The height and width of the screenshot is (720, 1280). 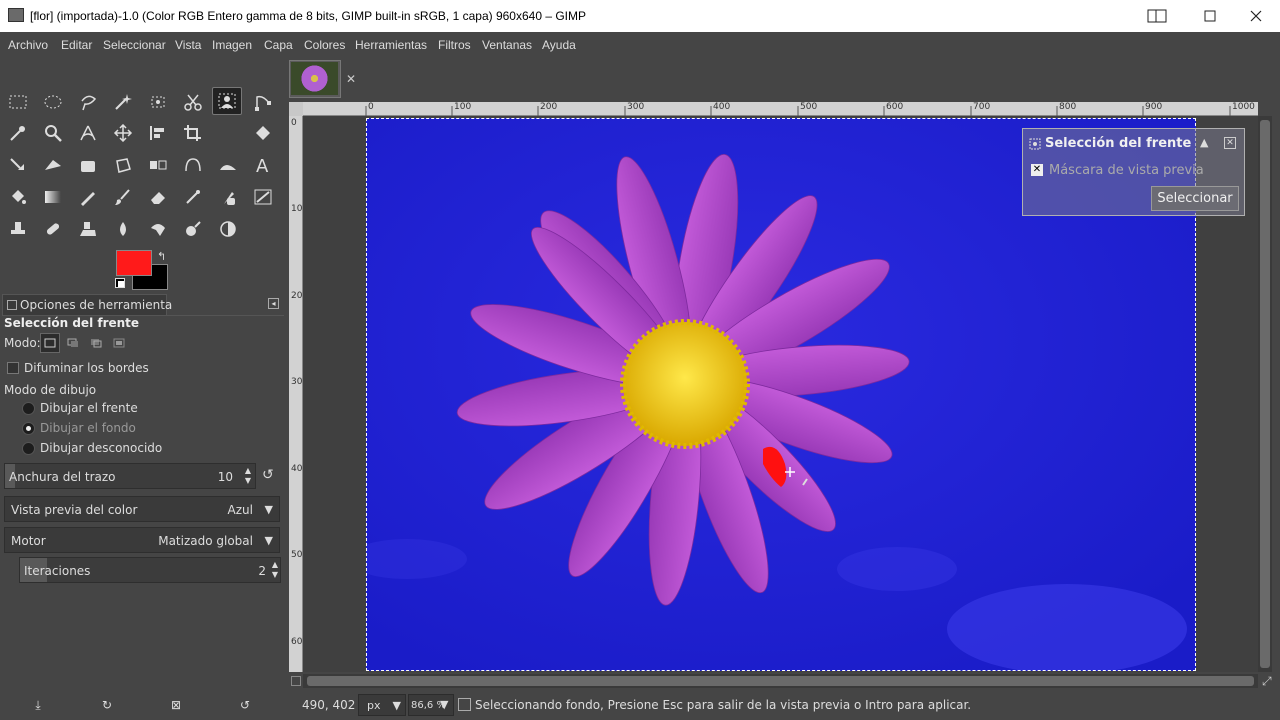 I want to click on vertical-scrollbar, so click(x=1265, y=394).